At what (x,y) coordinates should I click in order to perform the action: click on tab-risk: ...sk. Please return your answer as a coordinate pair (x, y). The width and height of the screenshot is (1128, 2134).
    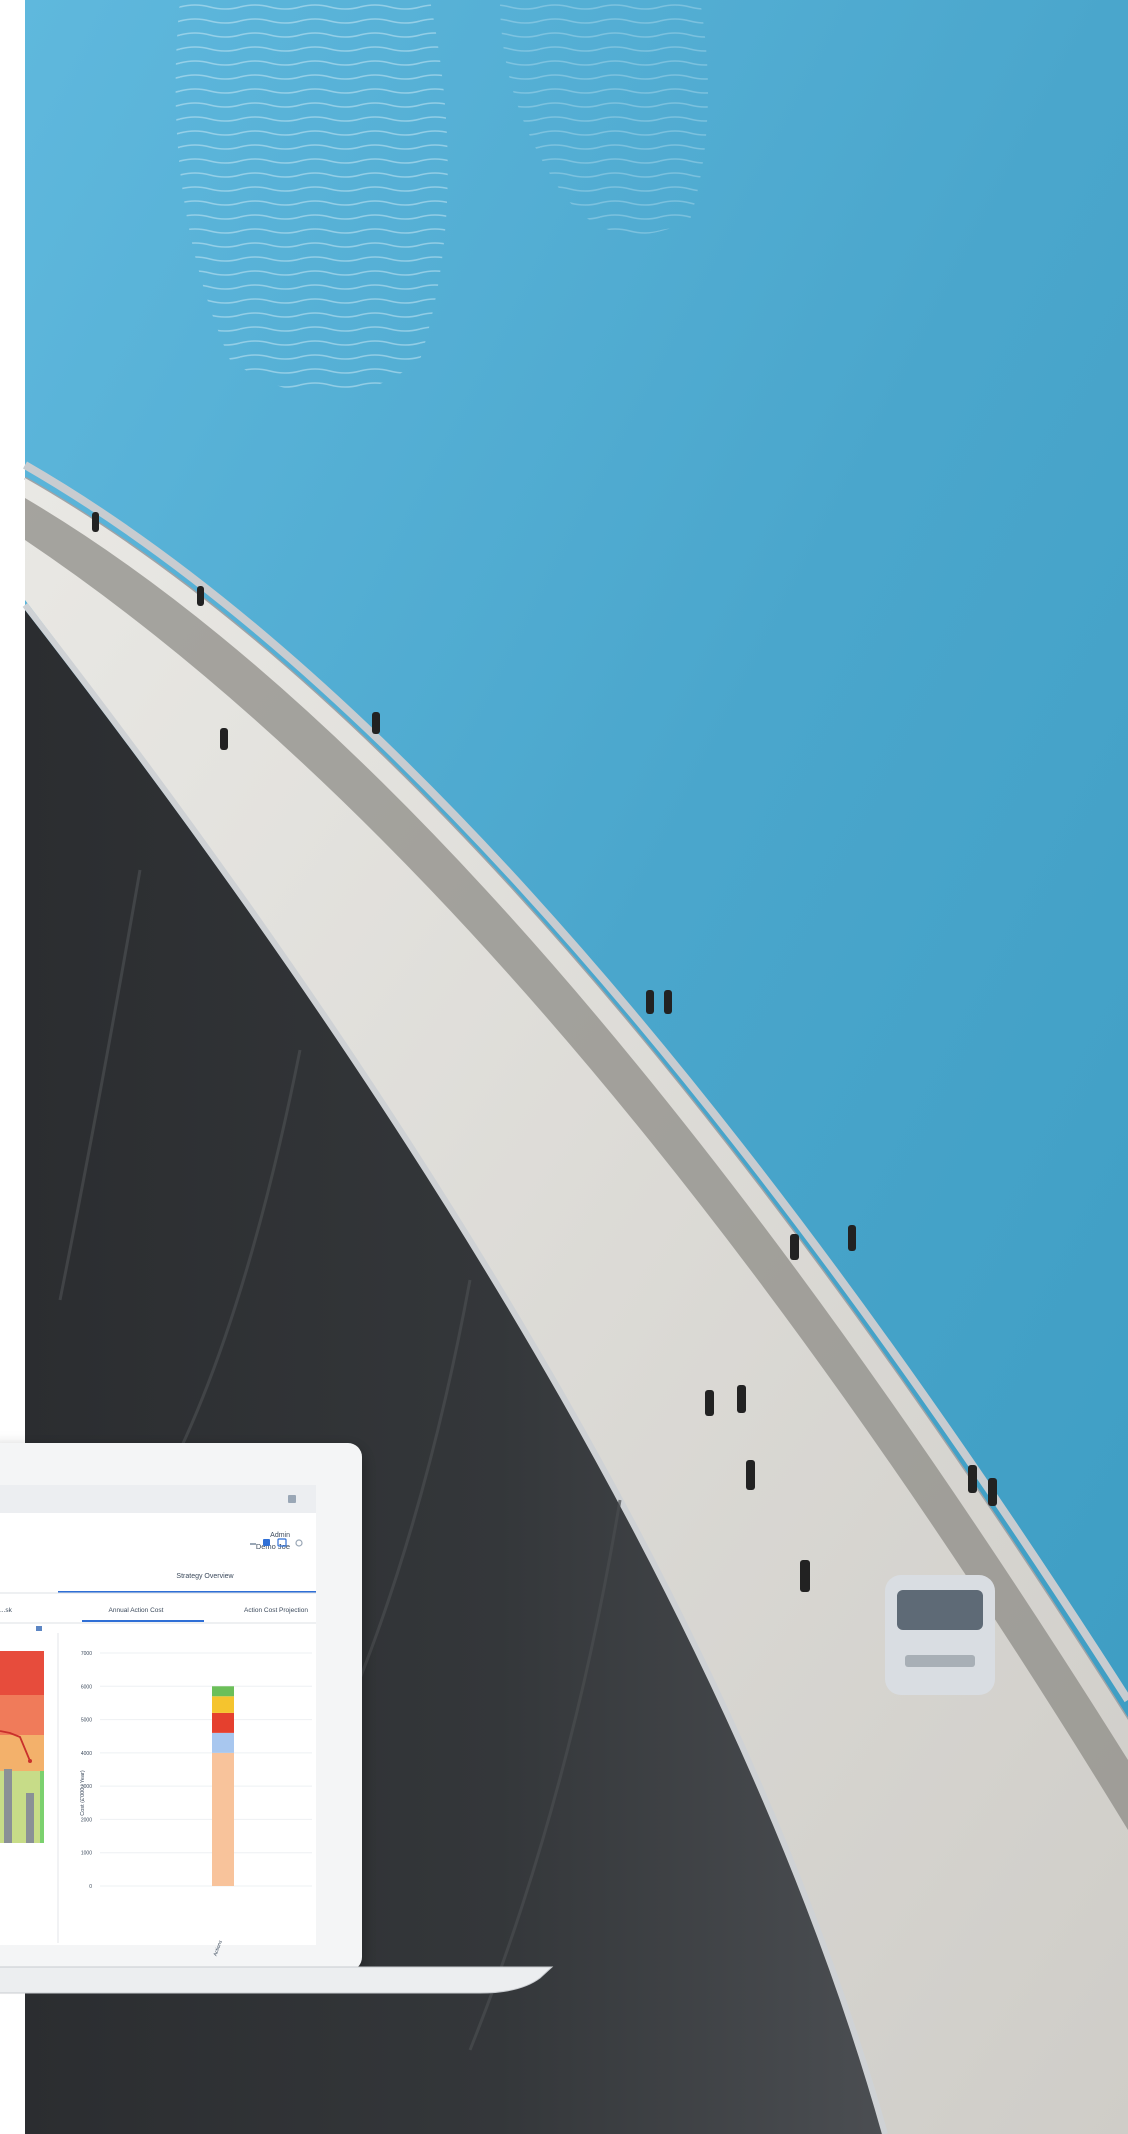
    Looking at the image, I should click on (6, 1610).